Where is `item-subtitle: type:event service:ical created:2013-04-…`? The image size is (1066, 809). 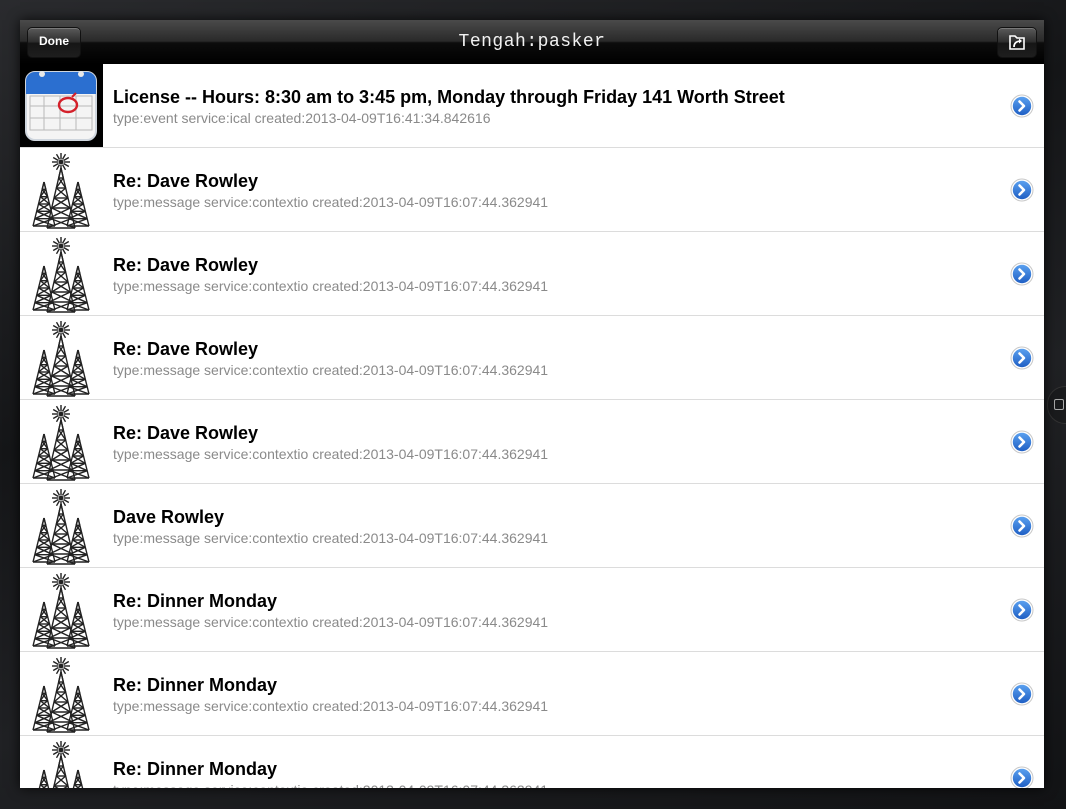 item-subtitle: type:event service:ical created:2013-04-… is located at coordinates (302, 118).